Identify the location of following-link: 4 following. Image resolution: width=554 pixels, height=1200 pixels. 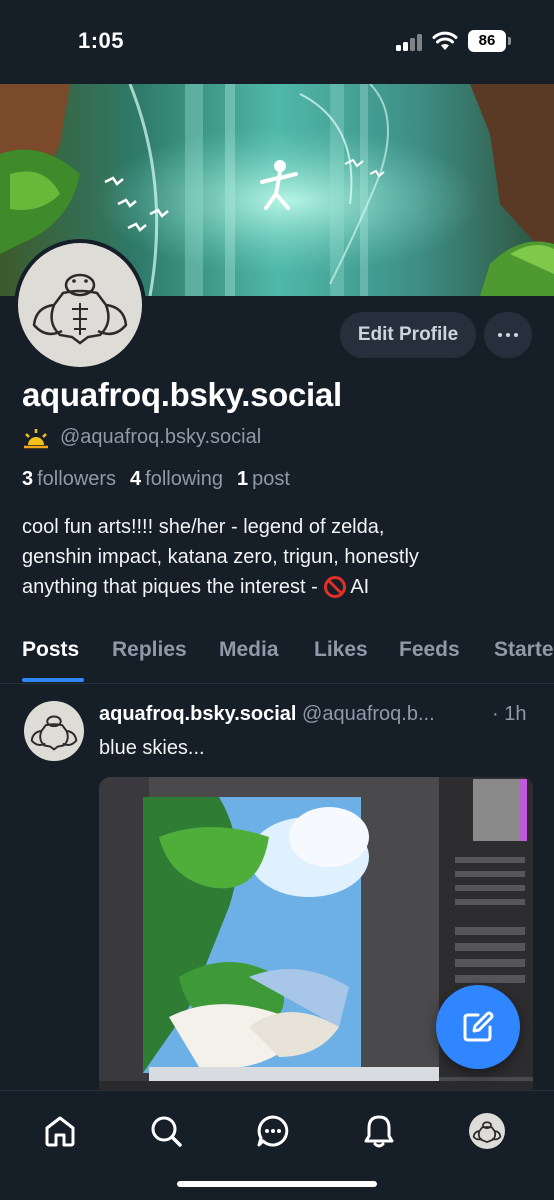
(176, 479).